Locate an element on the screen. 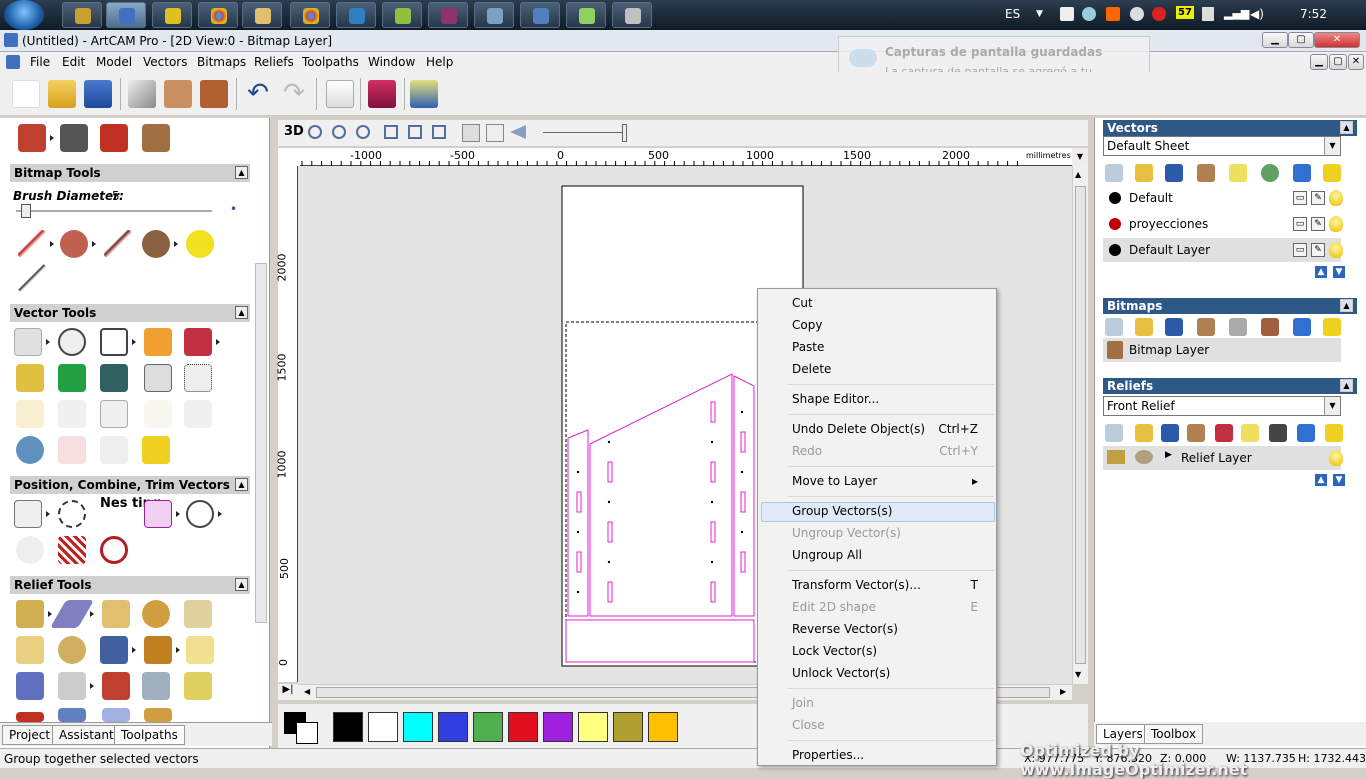 This screenshot has width=1366, height=779. text-icon is located at coordinates (158, 342).